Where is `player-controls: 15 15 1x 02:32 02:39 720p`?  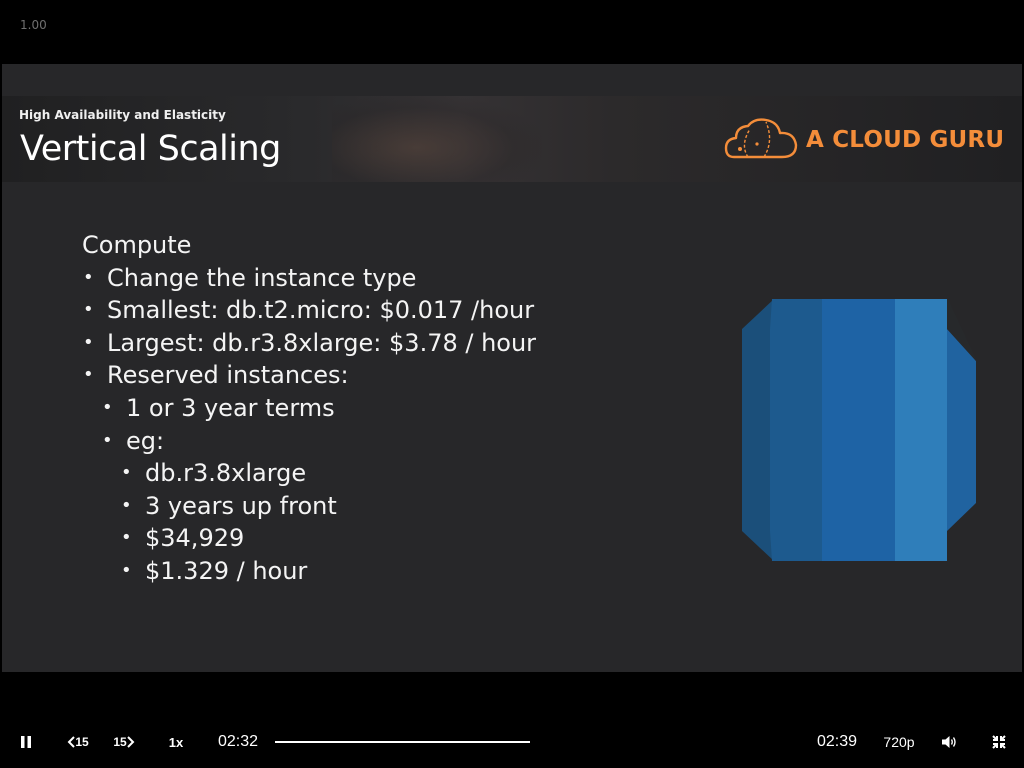 player-controls: 15 15 1x 02:32 02:39 720p is located at coordinates (512, 736).